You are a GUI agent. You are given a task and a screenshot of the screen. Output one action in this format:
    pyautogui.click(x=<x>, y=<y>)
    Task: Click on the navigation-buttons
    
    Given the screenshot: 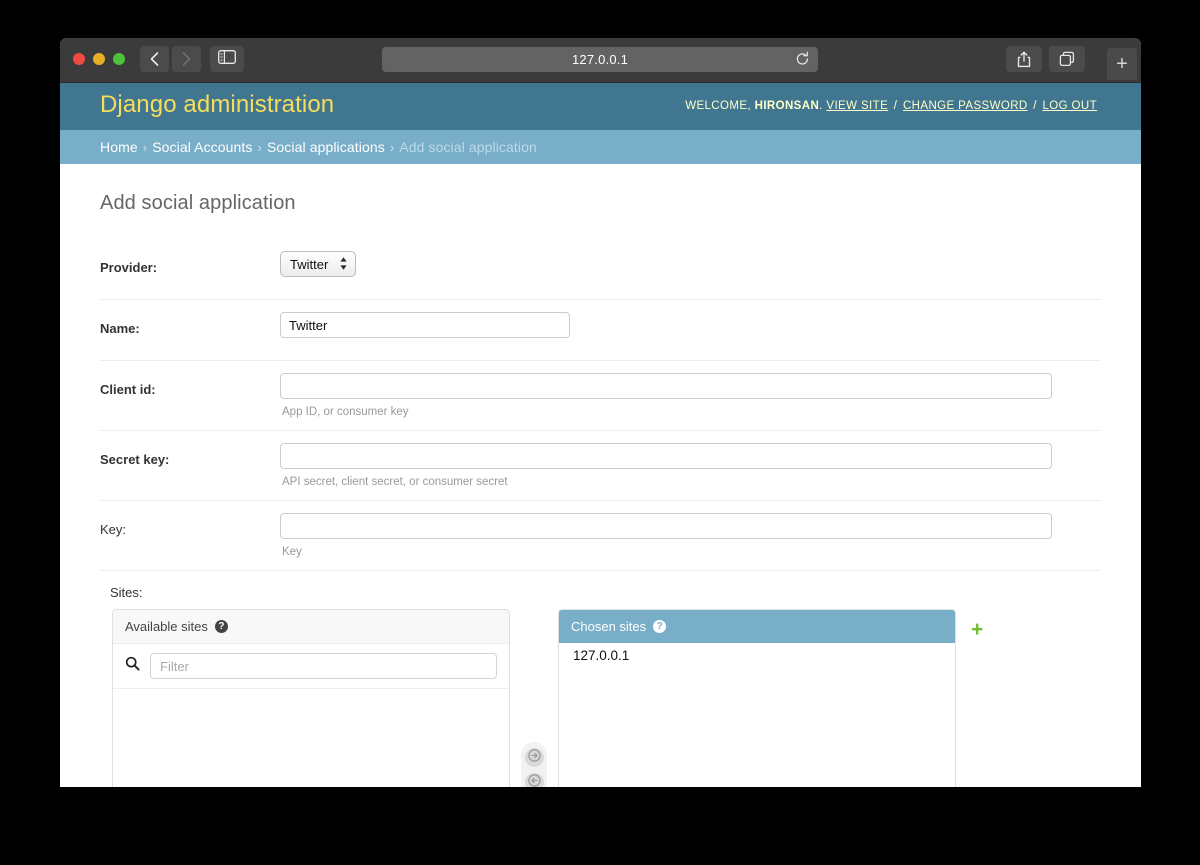 What is the action you would take?
    pyautogui.click(x=170, y=59)
    